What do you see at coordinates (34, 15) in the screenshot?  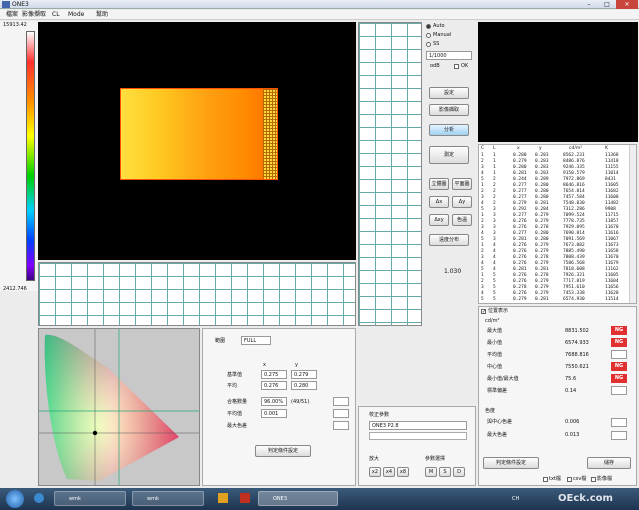 I see `menu-capture: 影像擷取` at bounding box center [34, 15].